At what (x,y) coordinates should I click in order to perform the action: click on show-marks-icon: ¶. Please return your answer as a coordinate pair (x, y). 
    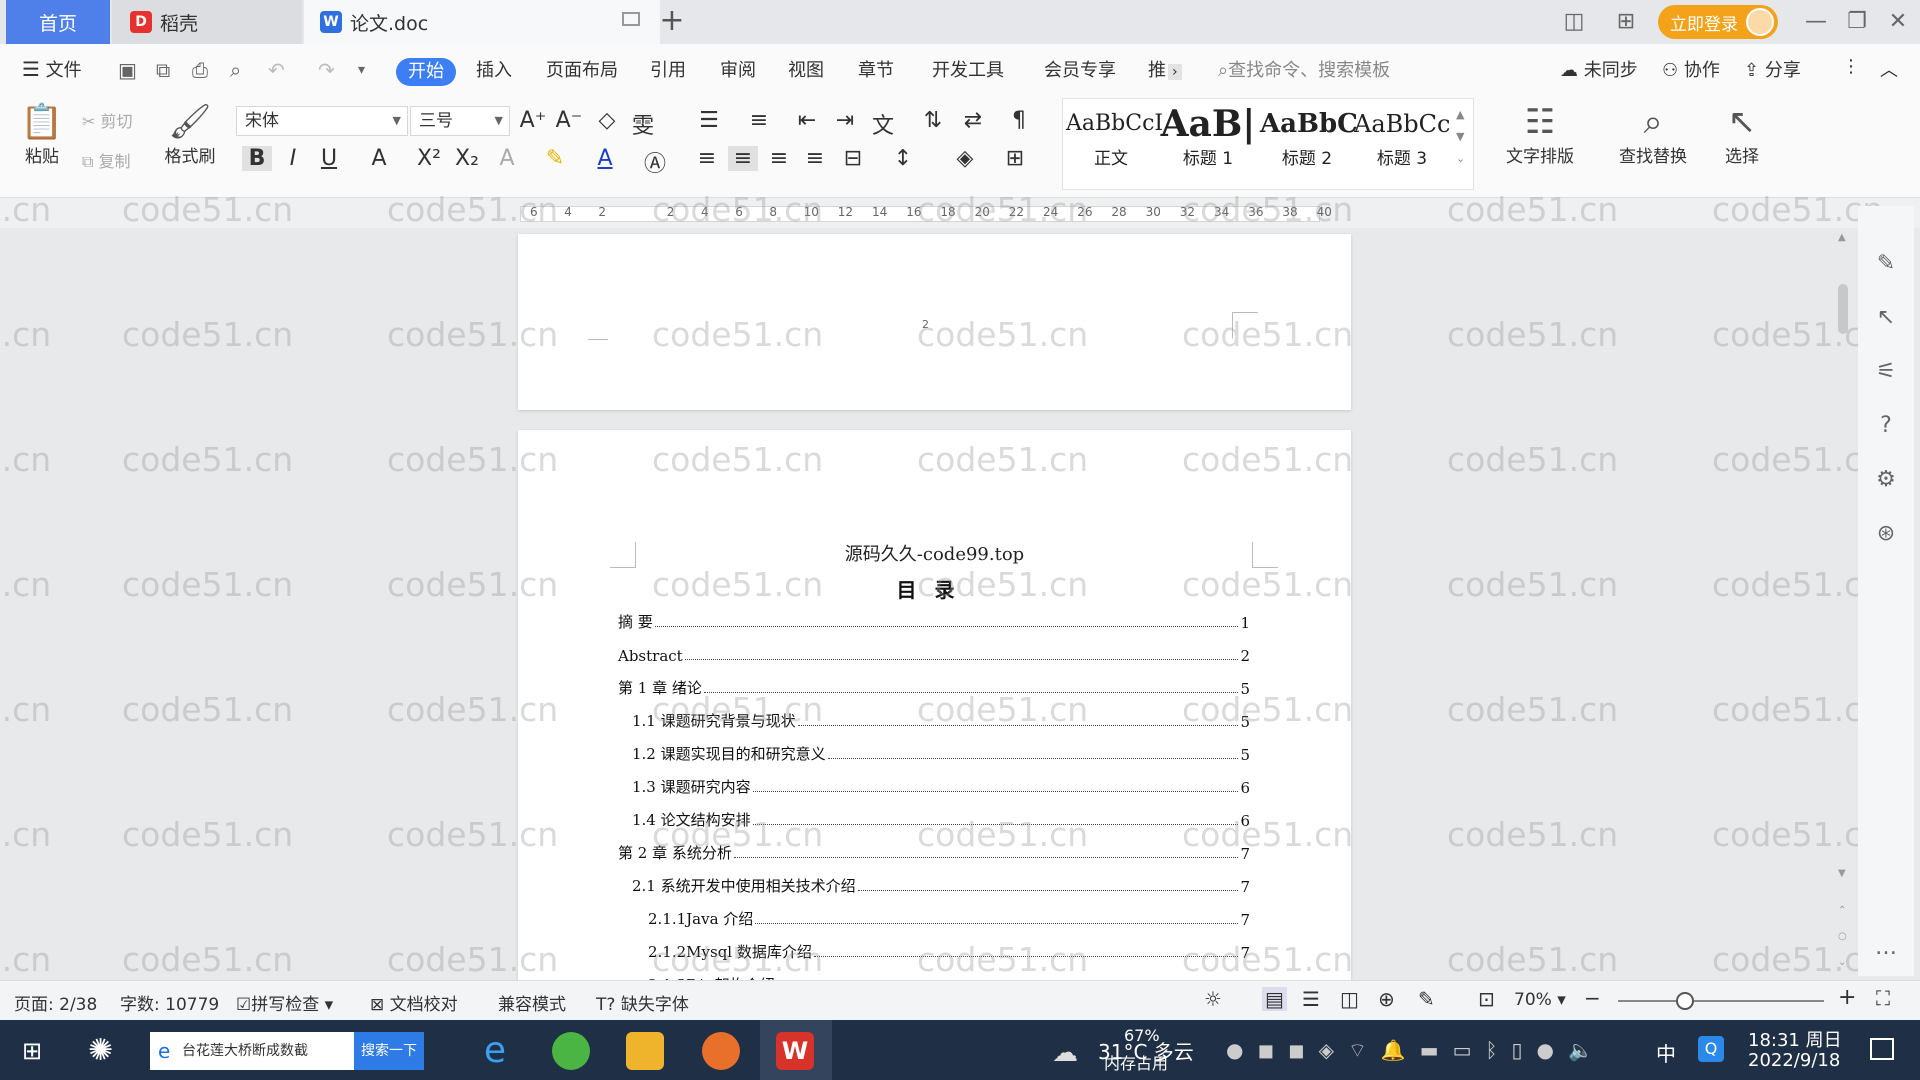
    Looking at the image, I should click on (1019, 120).